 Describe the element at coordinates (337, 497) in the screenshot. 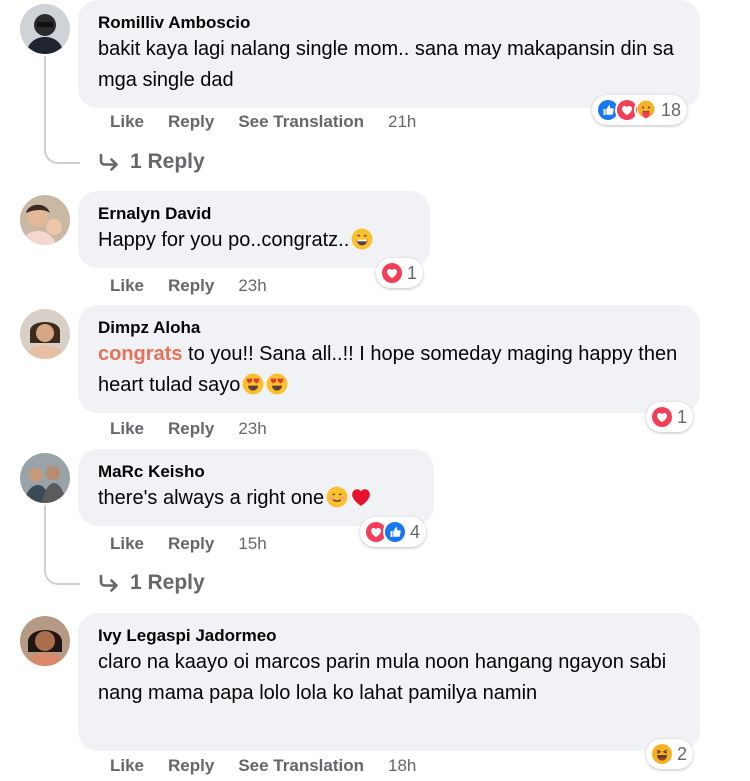

I see `smiling-emoji-icon` at that location.